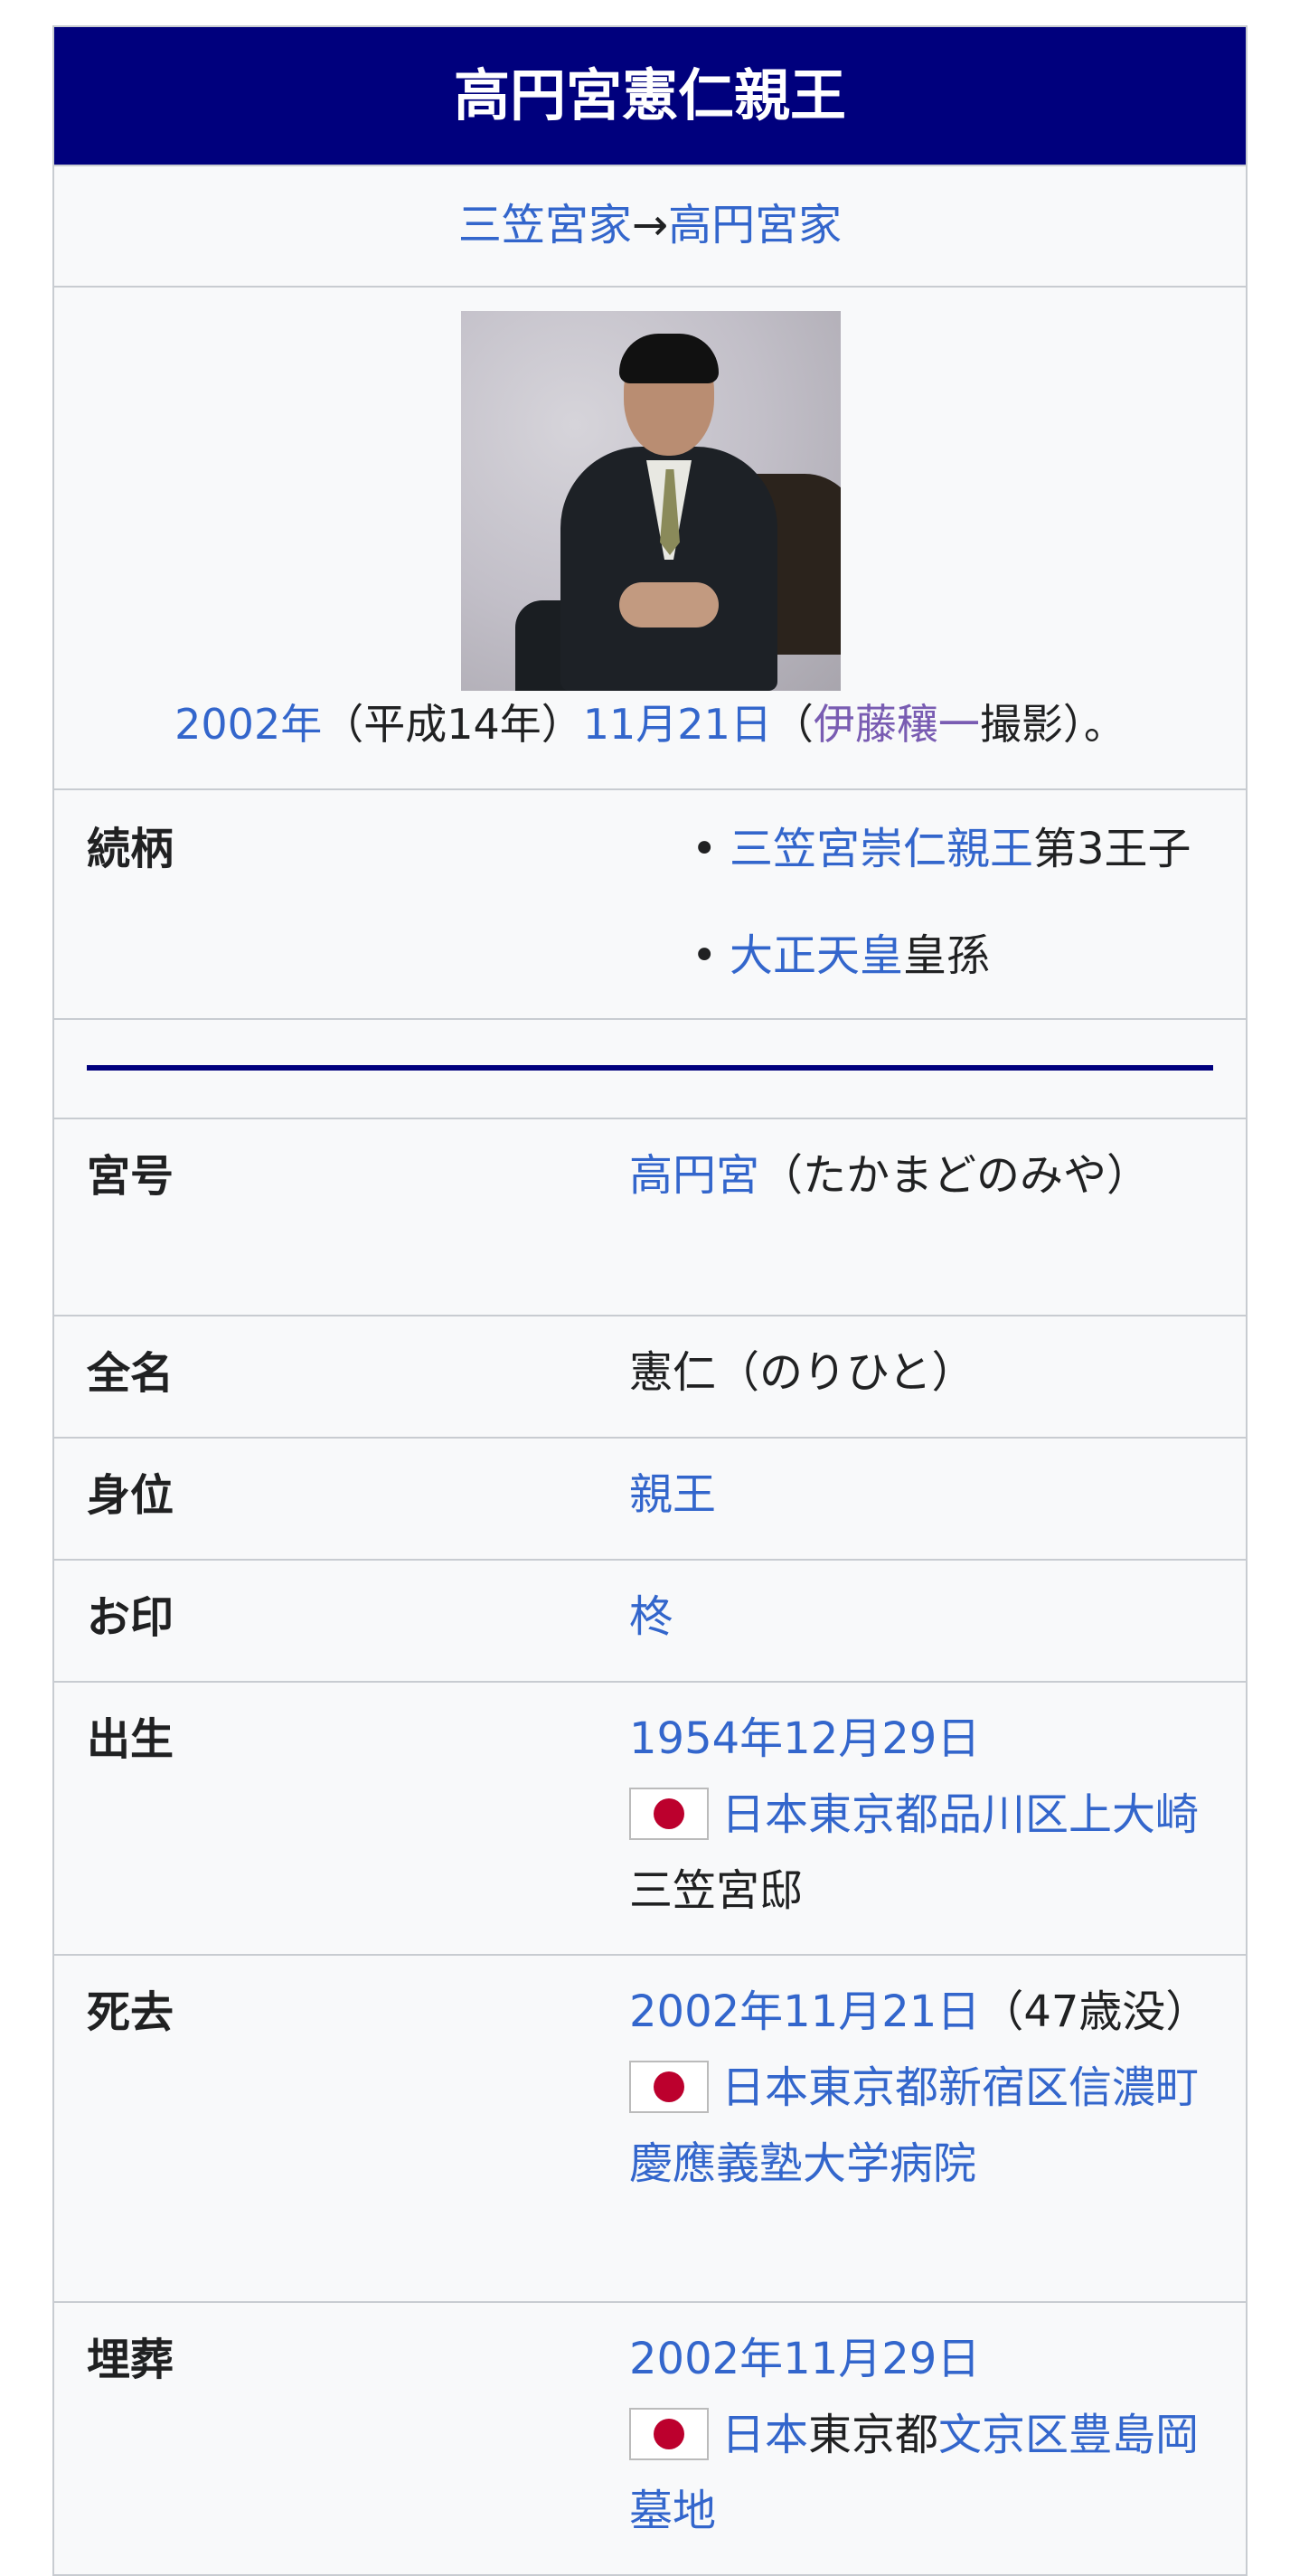 The width and height of the screenshot is (1290, 2576). What do you see at coordinates (130, 2012) in the screenshot?
I see `death-label: 死去` at bounding box center [130, 2012].